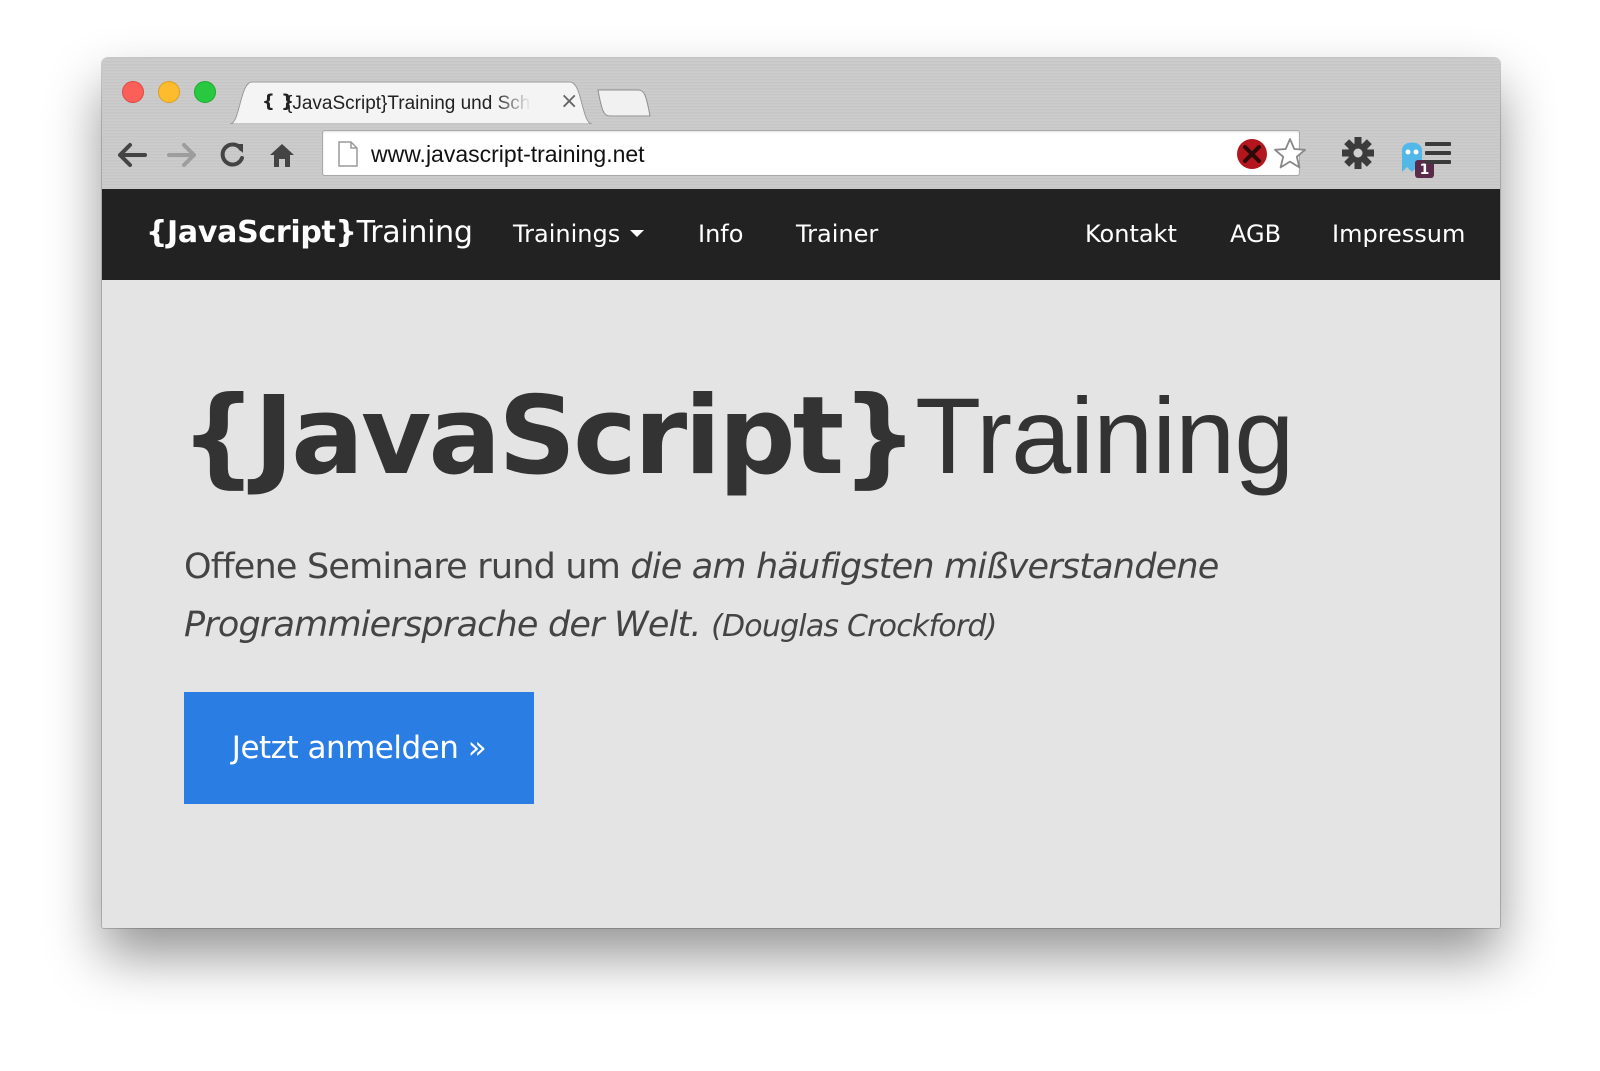 Image resolution: width=1600 pixels, height=1071 pixels. Describe the element at coordinates (1438, 153) in the screenshot. I see `menu-icon` at that location.